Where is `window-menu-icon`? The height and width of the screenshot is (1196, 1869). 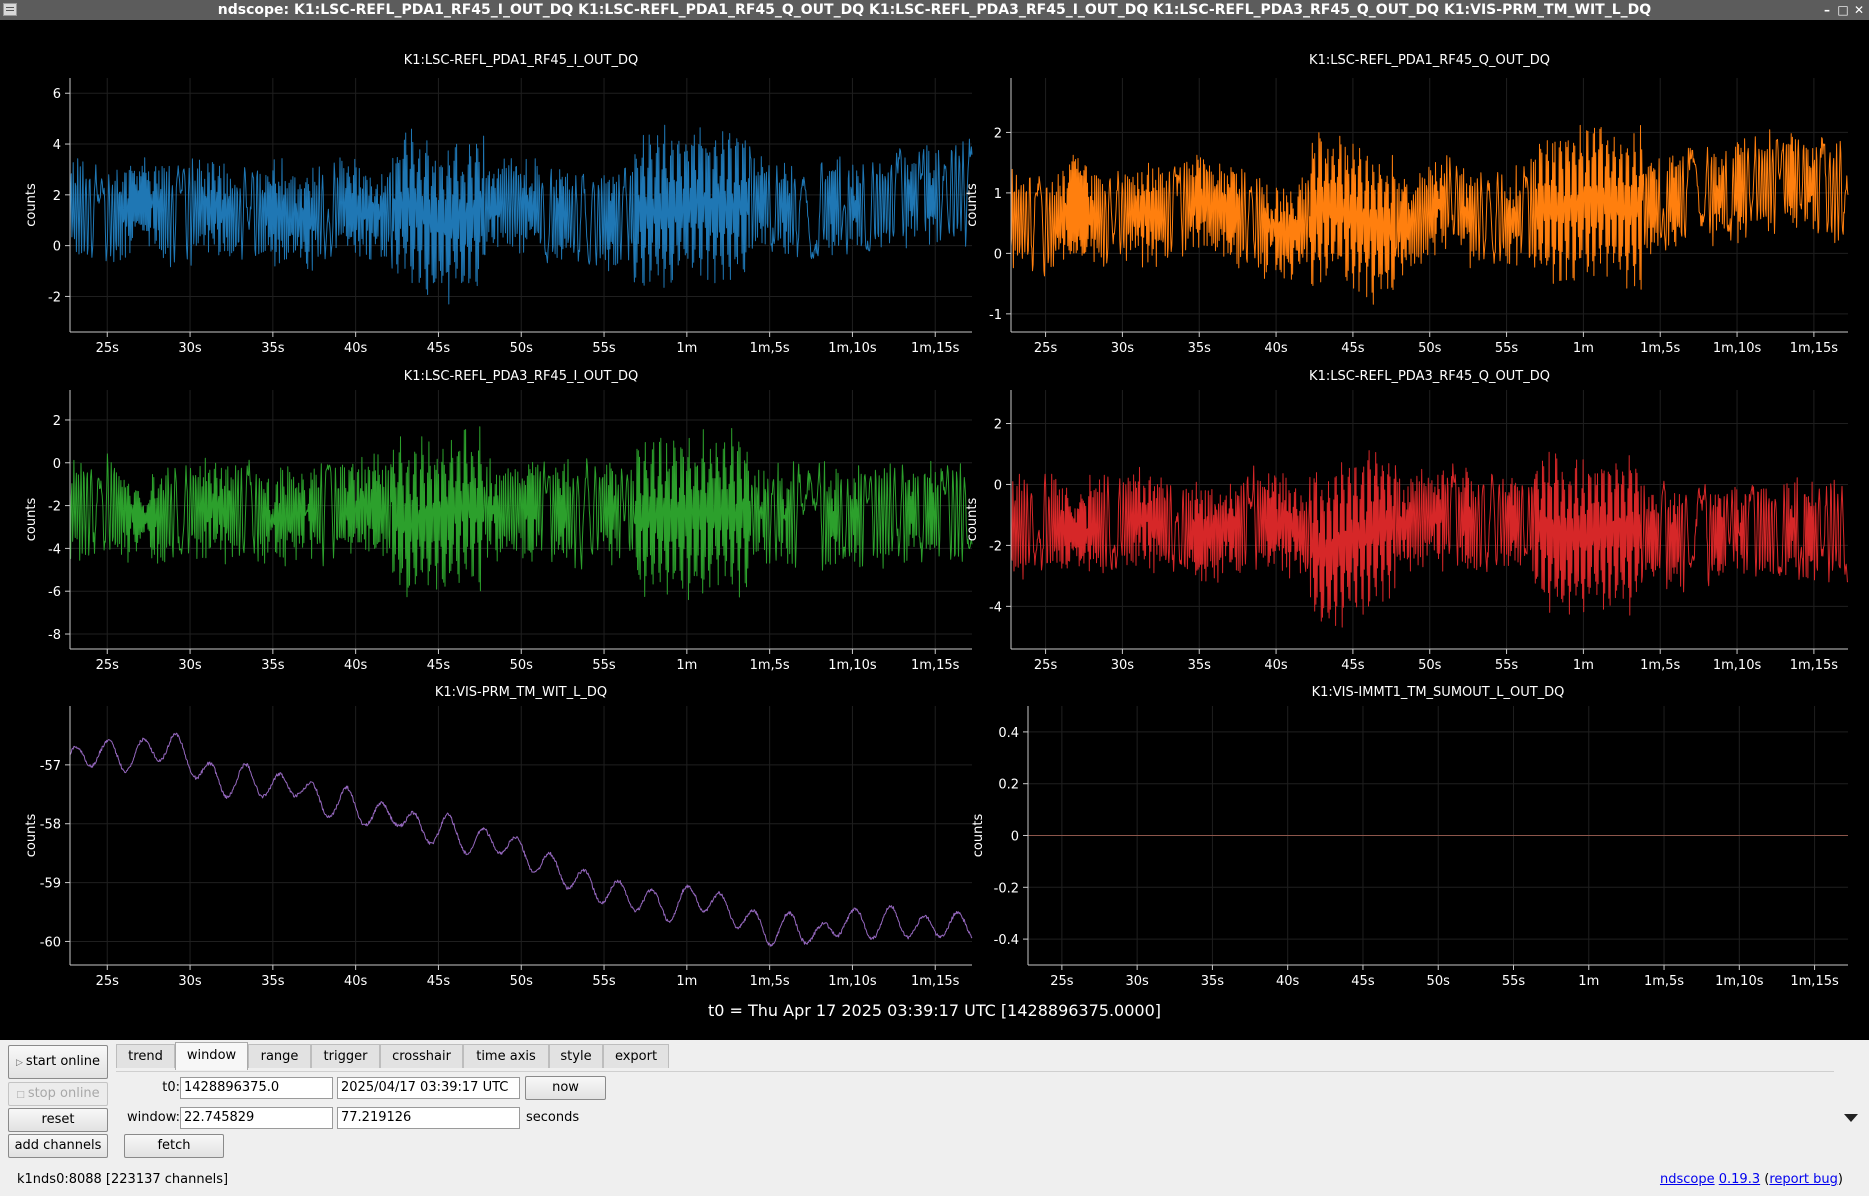
window-menu-icon is located at coordinates (10, 9).